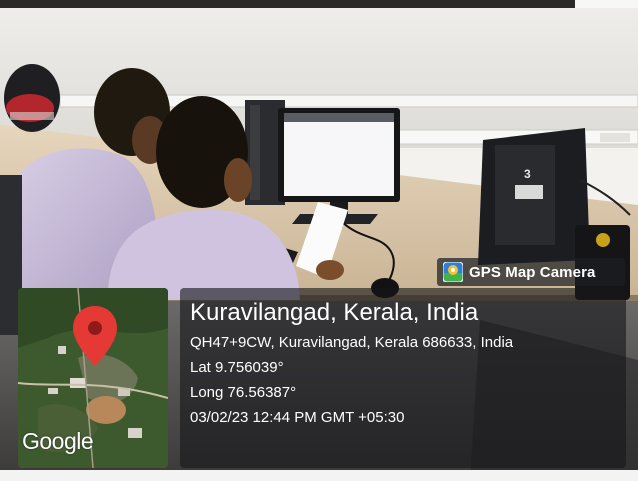 The width and height of the screenshot is (638, 481). What do you see at coordinates (58, 441) in the screenshot?
I see `google-logo: Google` at bounding box center [58, 441].